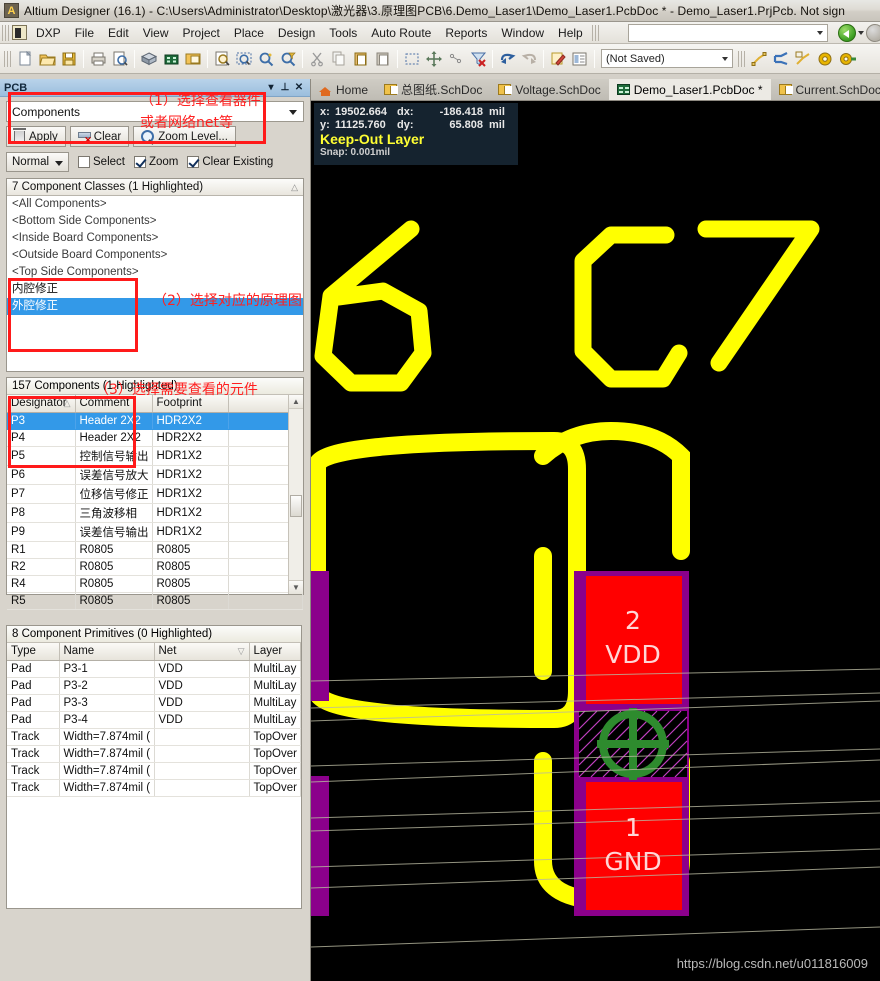 The image size is (880, 981). Describe the element at coordinates (478, 59) in the screenshot. I see `clear-filter-icon` at that location.